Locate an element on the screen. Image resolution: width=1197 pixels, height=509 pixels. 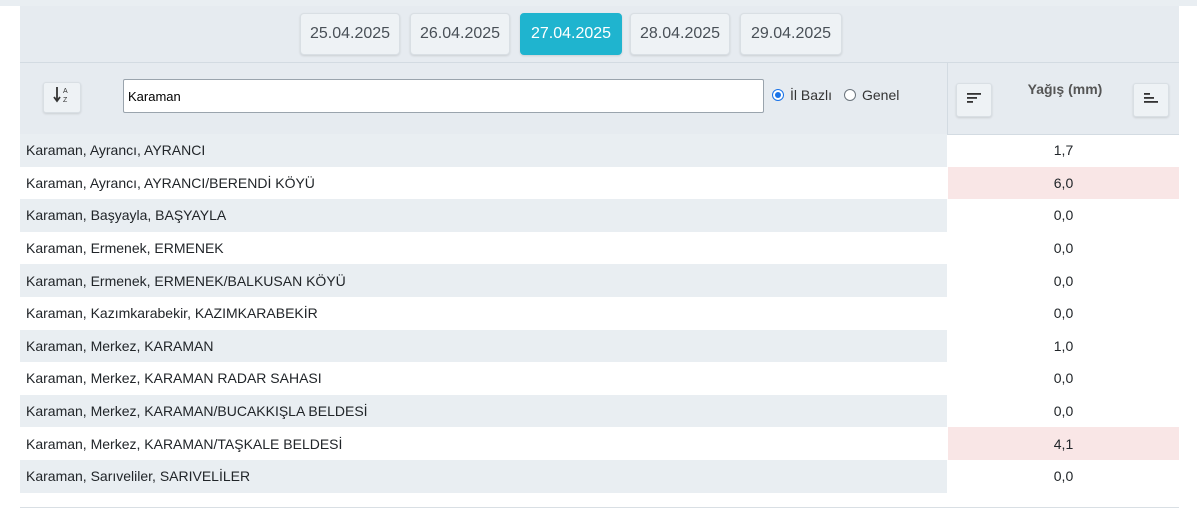
sort-alpha-button: A Z is located at coordinates (62, 97).